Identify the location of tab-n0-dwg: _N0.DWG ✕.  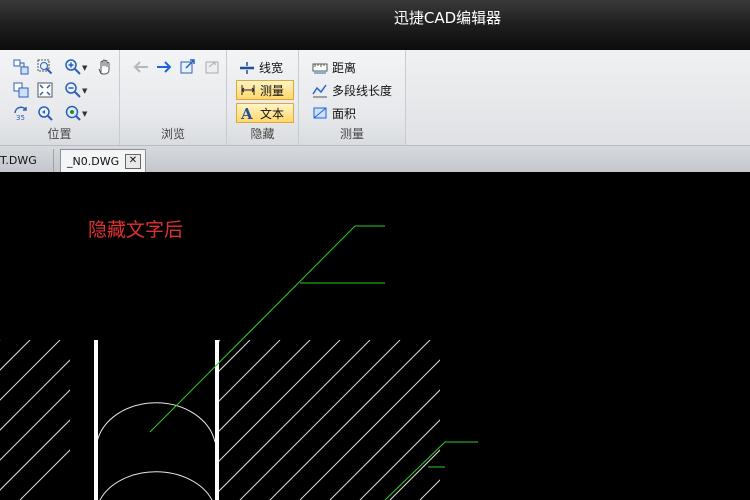
(103, 160).